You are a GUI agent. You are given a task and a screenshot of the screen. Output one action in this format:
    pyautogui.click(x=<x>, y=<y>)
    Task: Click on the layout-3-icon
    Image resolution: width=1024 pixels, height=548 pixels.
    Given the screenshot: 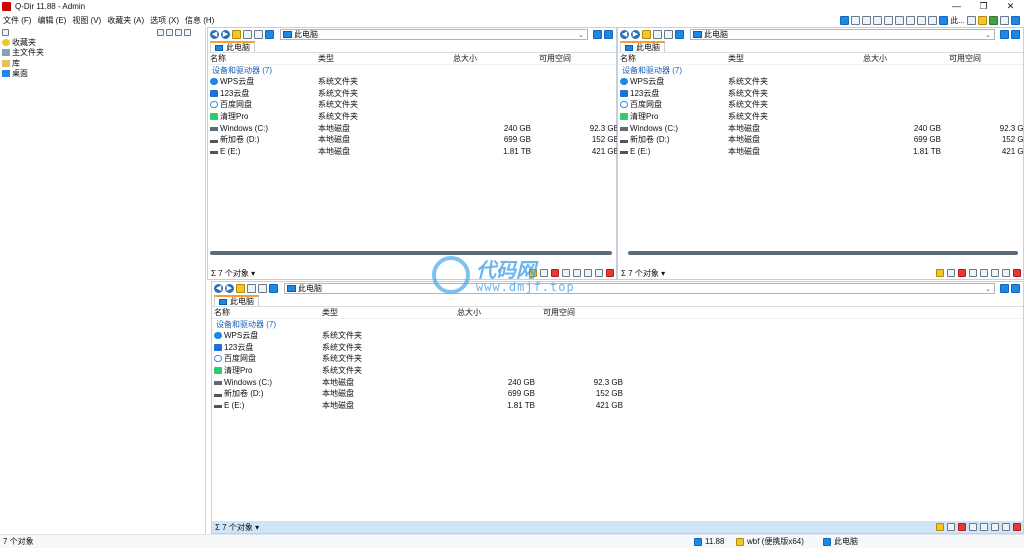 What is the action you would take?
    pyautogui.click(x=878, y=20)
    